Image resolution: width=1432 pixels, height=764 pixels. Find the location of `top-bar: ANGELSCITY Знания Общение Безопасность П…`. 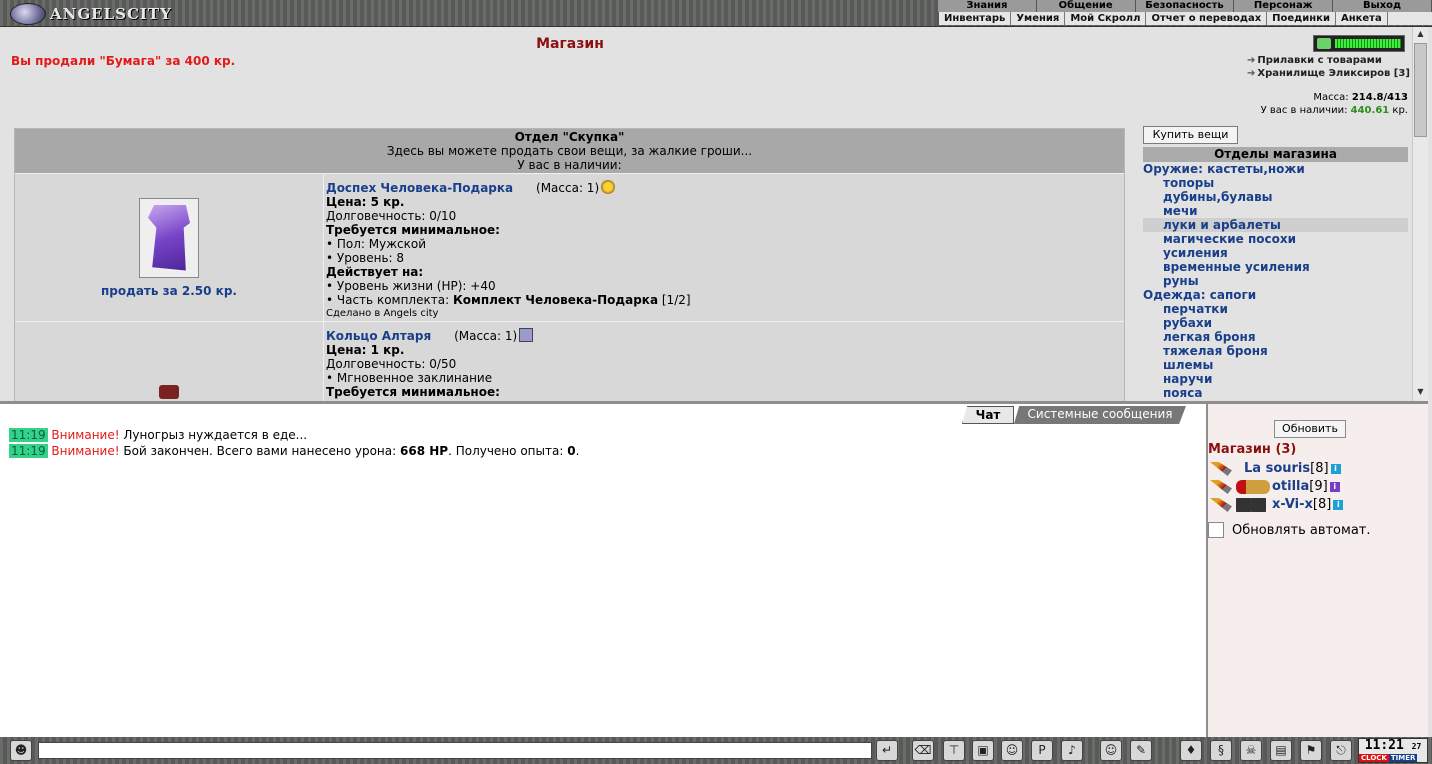

top-bar: ANGELSCITY Знания Общение Безопасность П… is located at coordinates (716, 13).